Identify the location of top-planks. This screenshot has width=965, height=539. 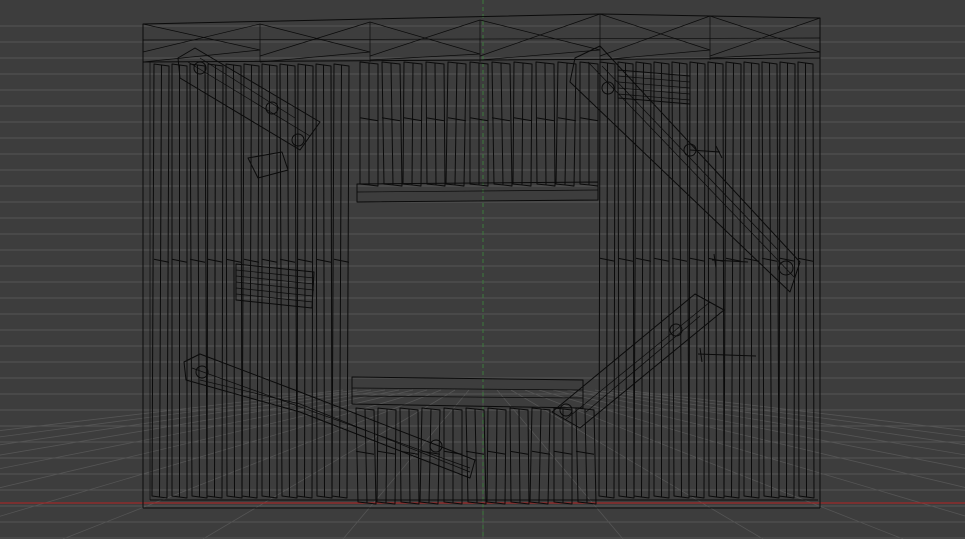
(479, 124).